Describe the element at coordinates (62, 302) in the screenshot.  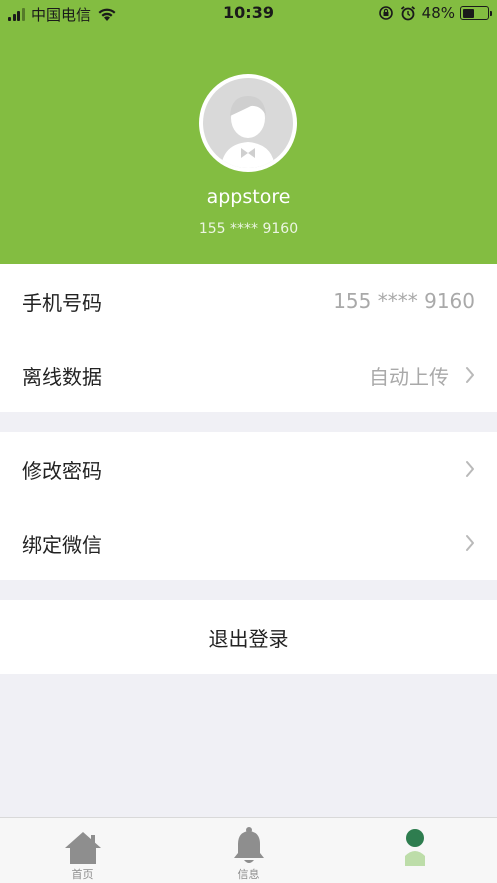
I see `row-label: 手机号码` at that location.